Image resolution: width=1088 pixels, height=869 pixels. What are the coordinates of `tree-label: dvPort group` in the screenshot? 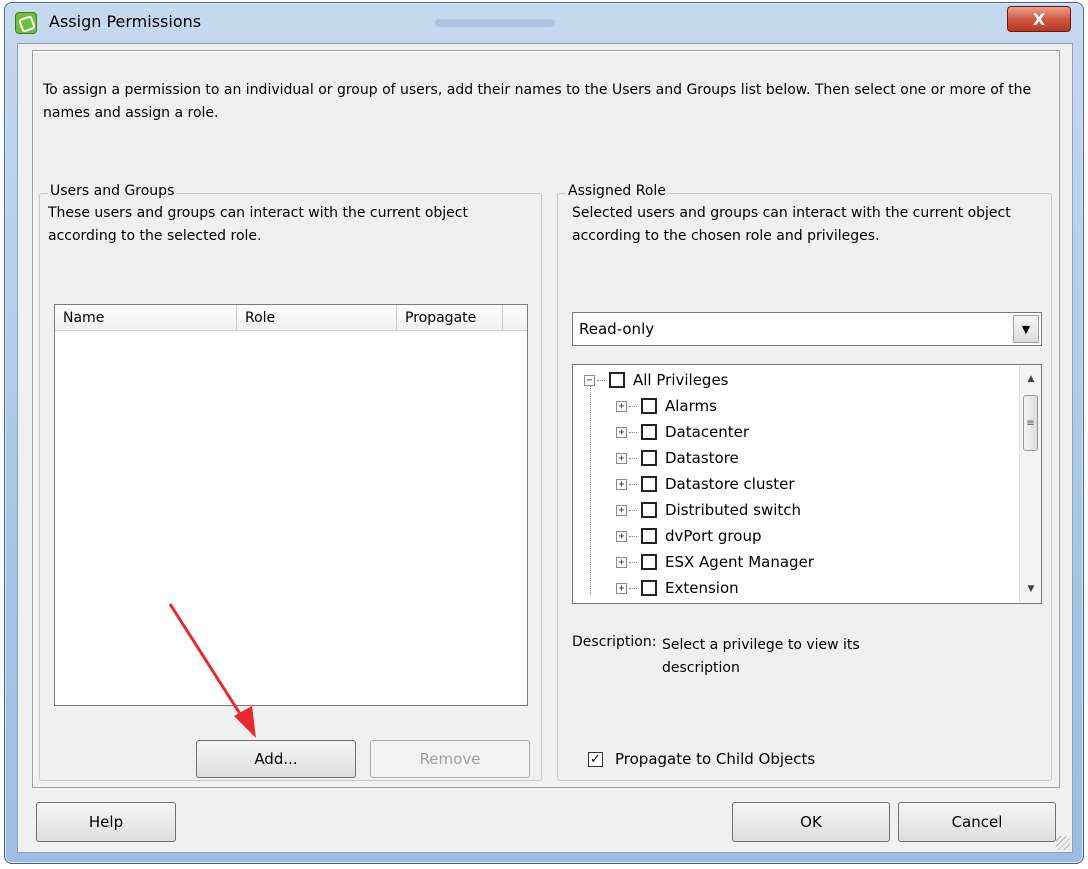 It's located at (713, 536).